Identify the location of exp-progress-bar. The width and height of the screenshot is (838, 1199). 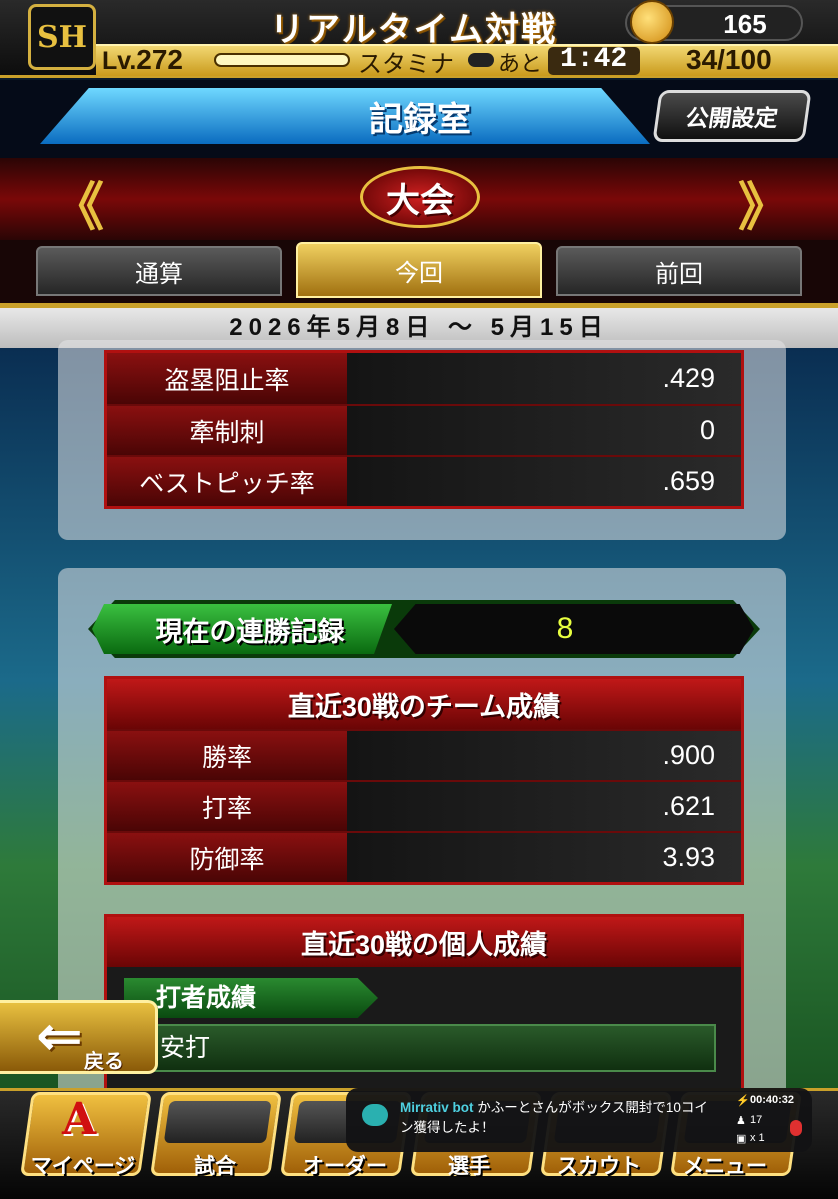
(282, 60).